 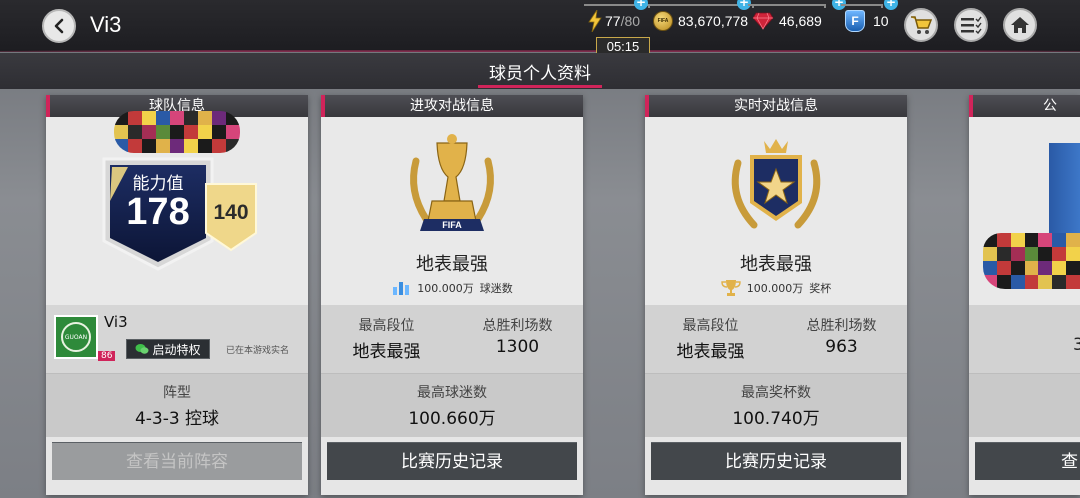 What do you see at coordinates (776, 461) in the screenshot?
I see `live-history-button: 比赛历史记录` at bounding box center [776, 461].